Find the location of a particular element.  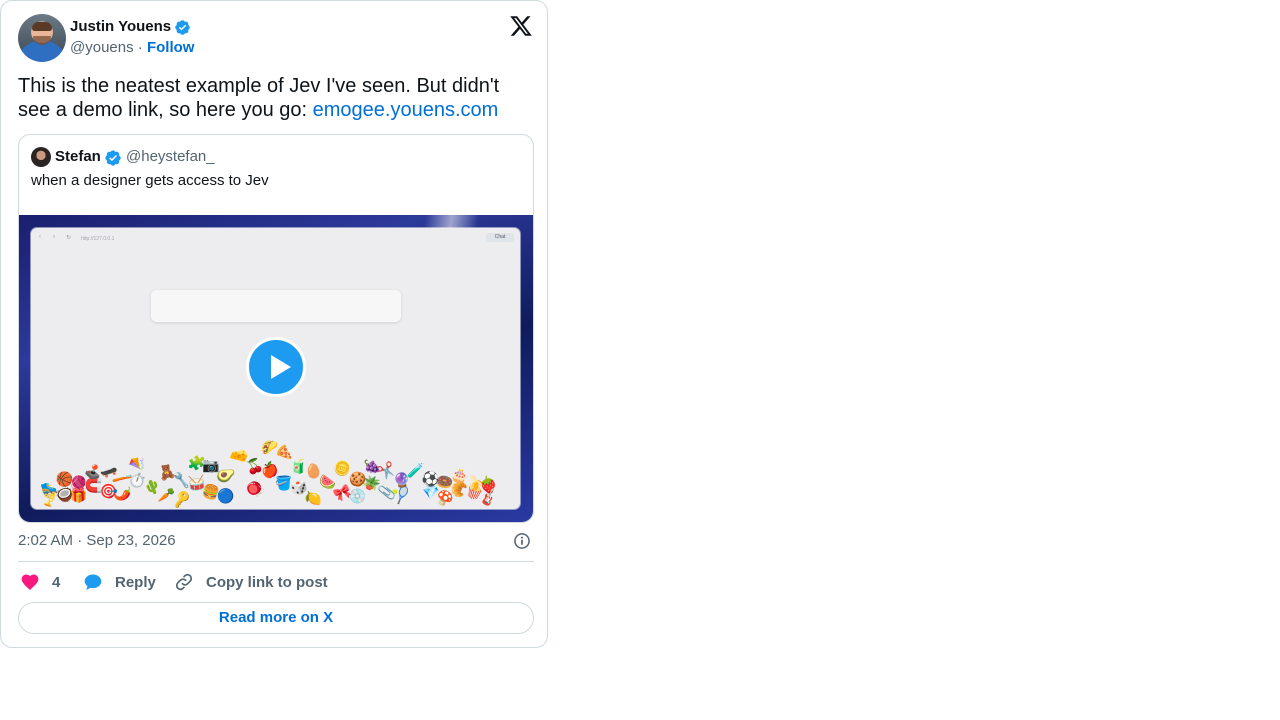

heart-icon is located at coordinates (30, 582).